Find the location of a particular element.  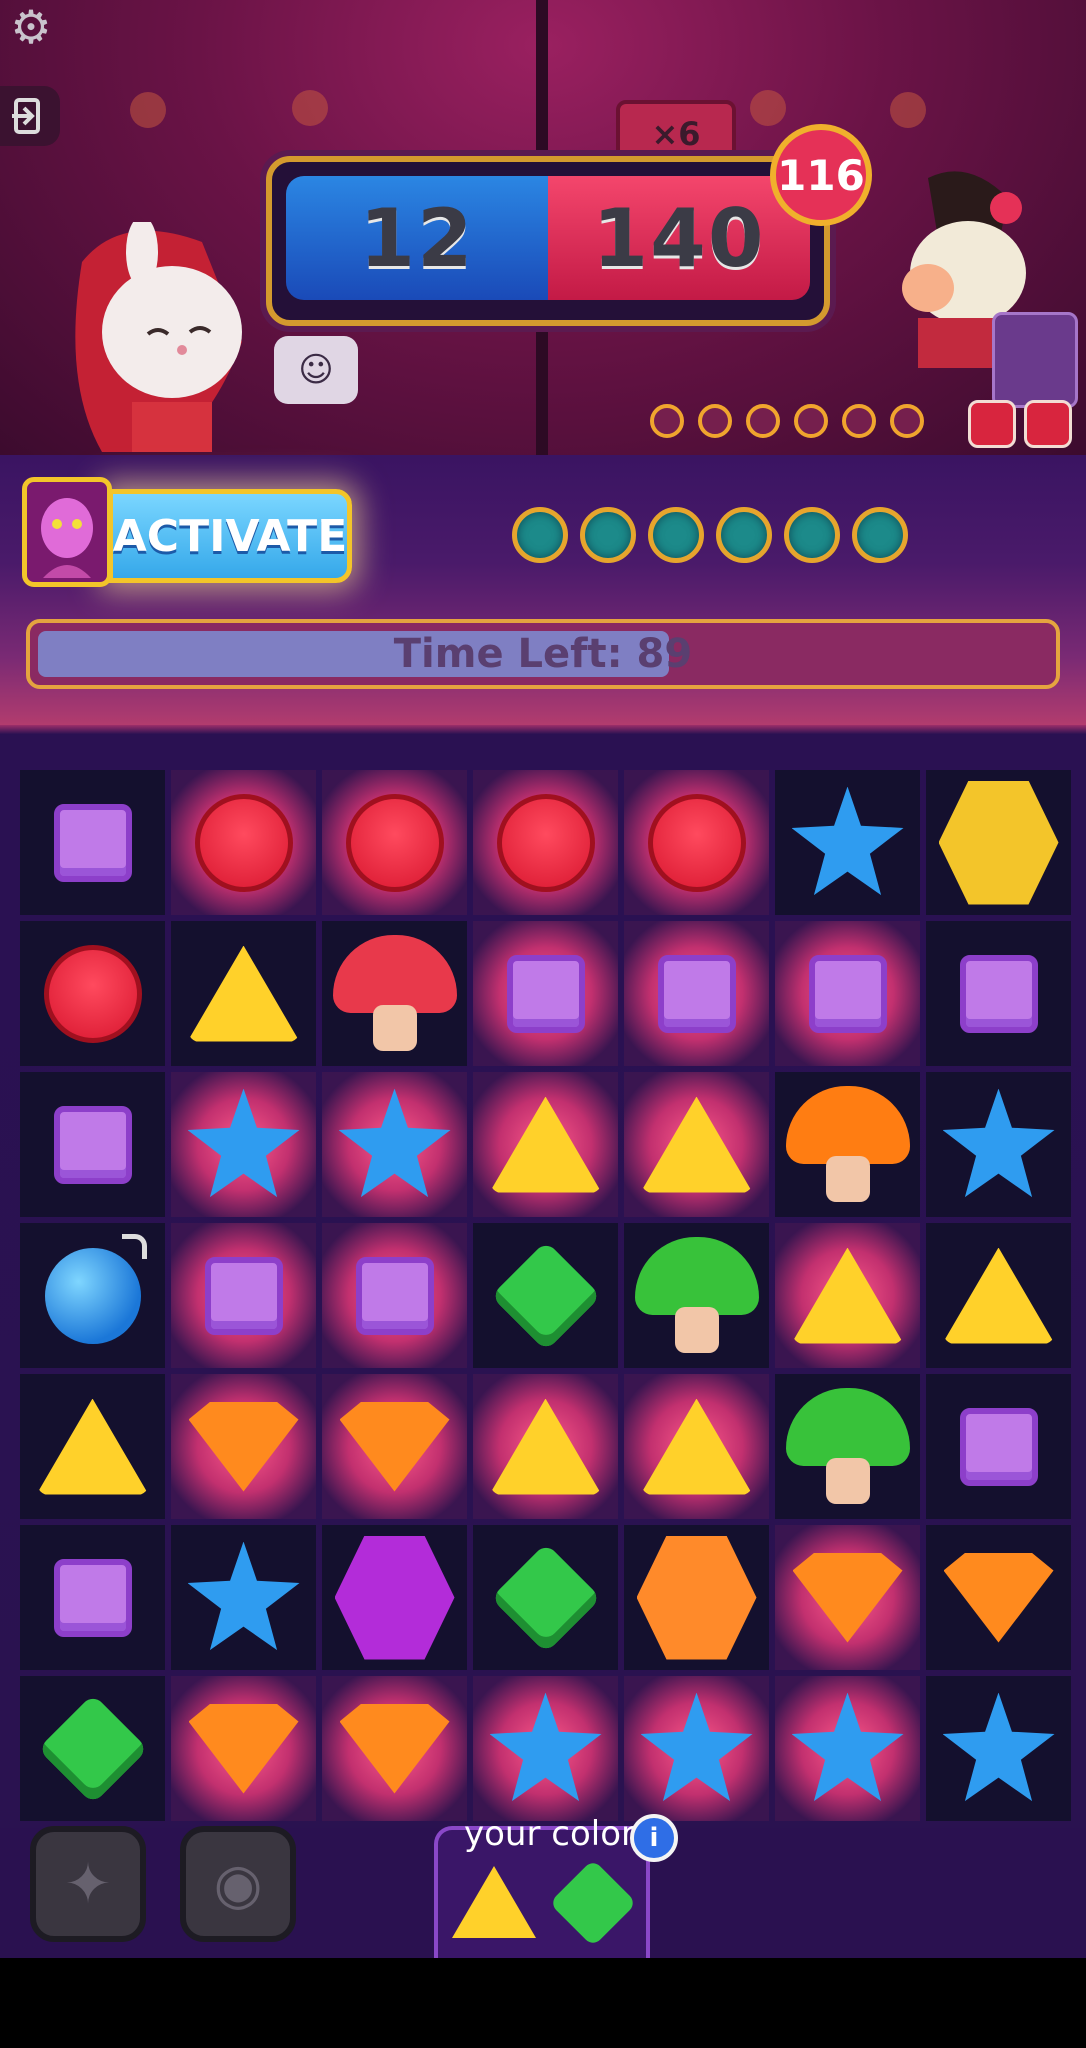

timer-bar: Time Left: 89 is located at coordinates (543, 654).